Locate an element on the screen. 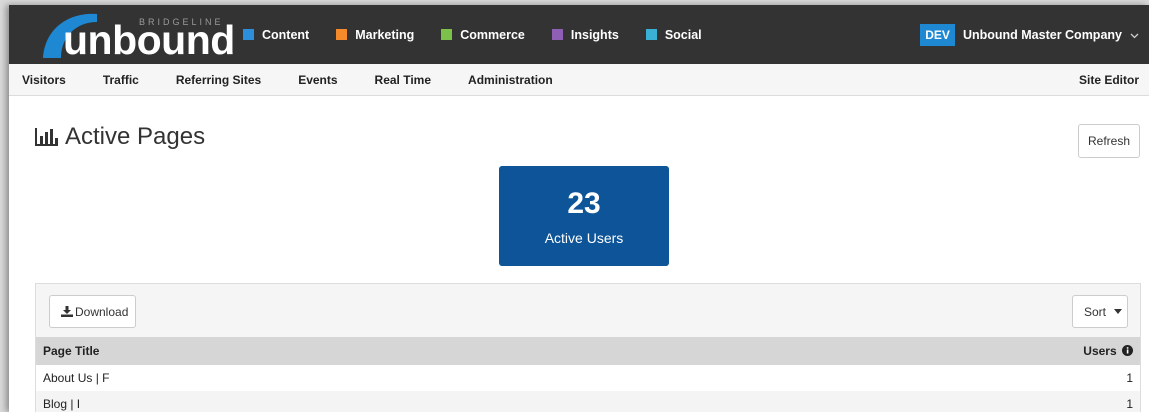 The height and width of the screenshot is (412, 1149). module-social: Social is located at coordinates (673, 34).